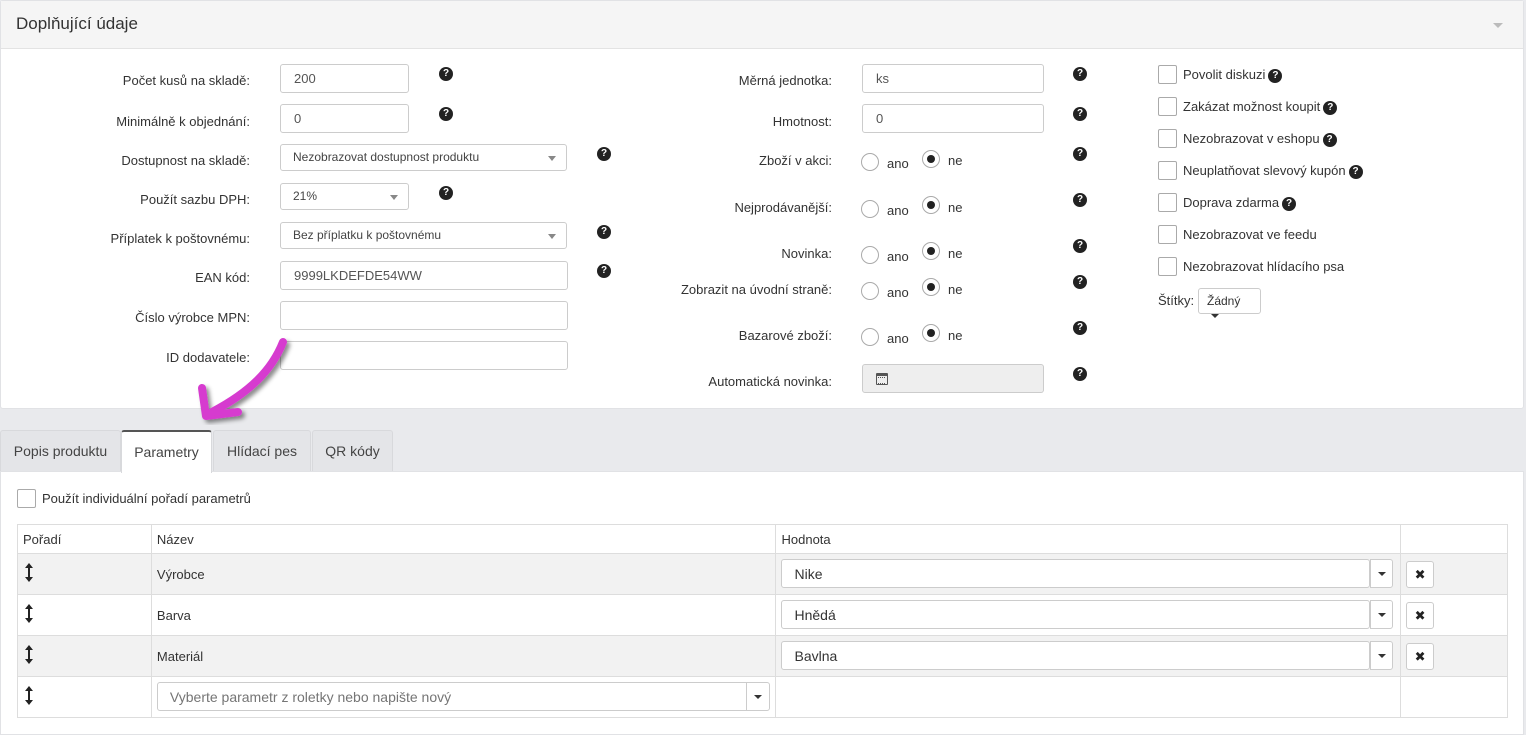 The image size is (1526, 735). Describe the element at coordinates (785, 335) in the screenshot. I see `bazaar-label: Bazarové zboží:` at that location.